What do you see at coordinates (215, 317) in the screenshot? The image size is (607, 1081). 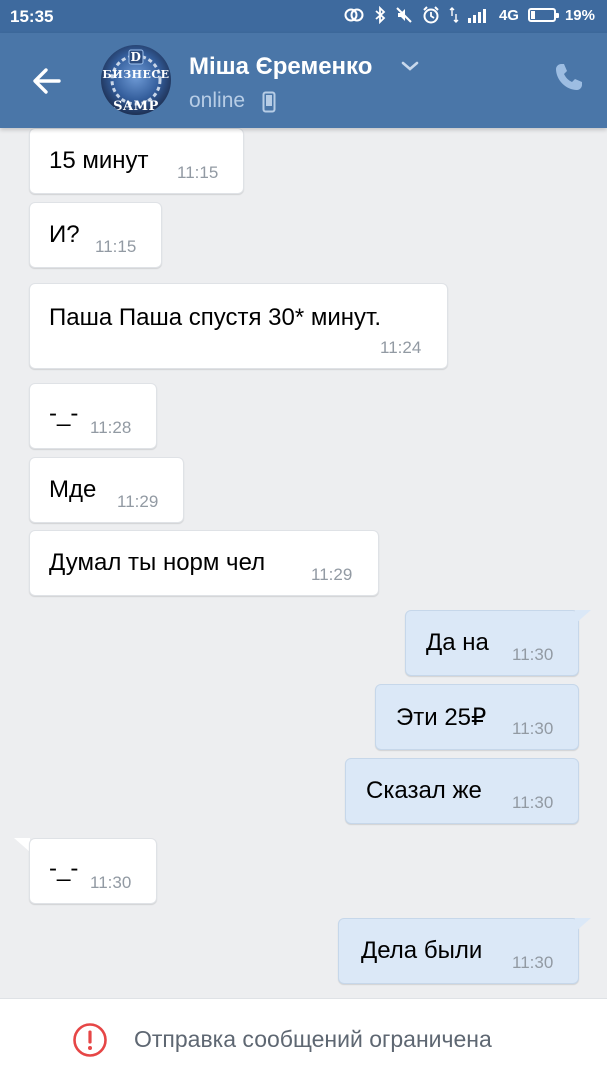 I see `message-text: Паша Паша спустя 30* минут.` at bounding box center [215, 317].